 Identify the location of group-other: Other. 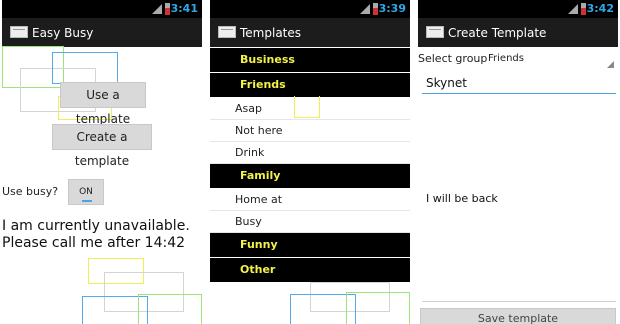
(310, 270).